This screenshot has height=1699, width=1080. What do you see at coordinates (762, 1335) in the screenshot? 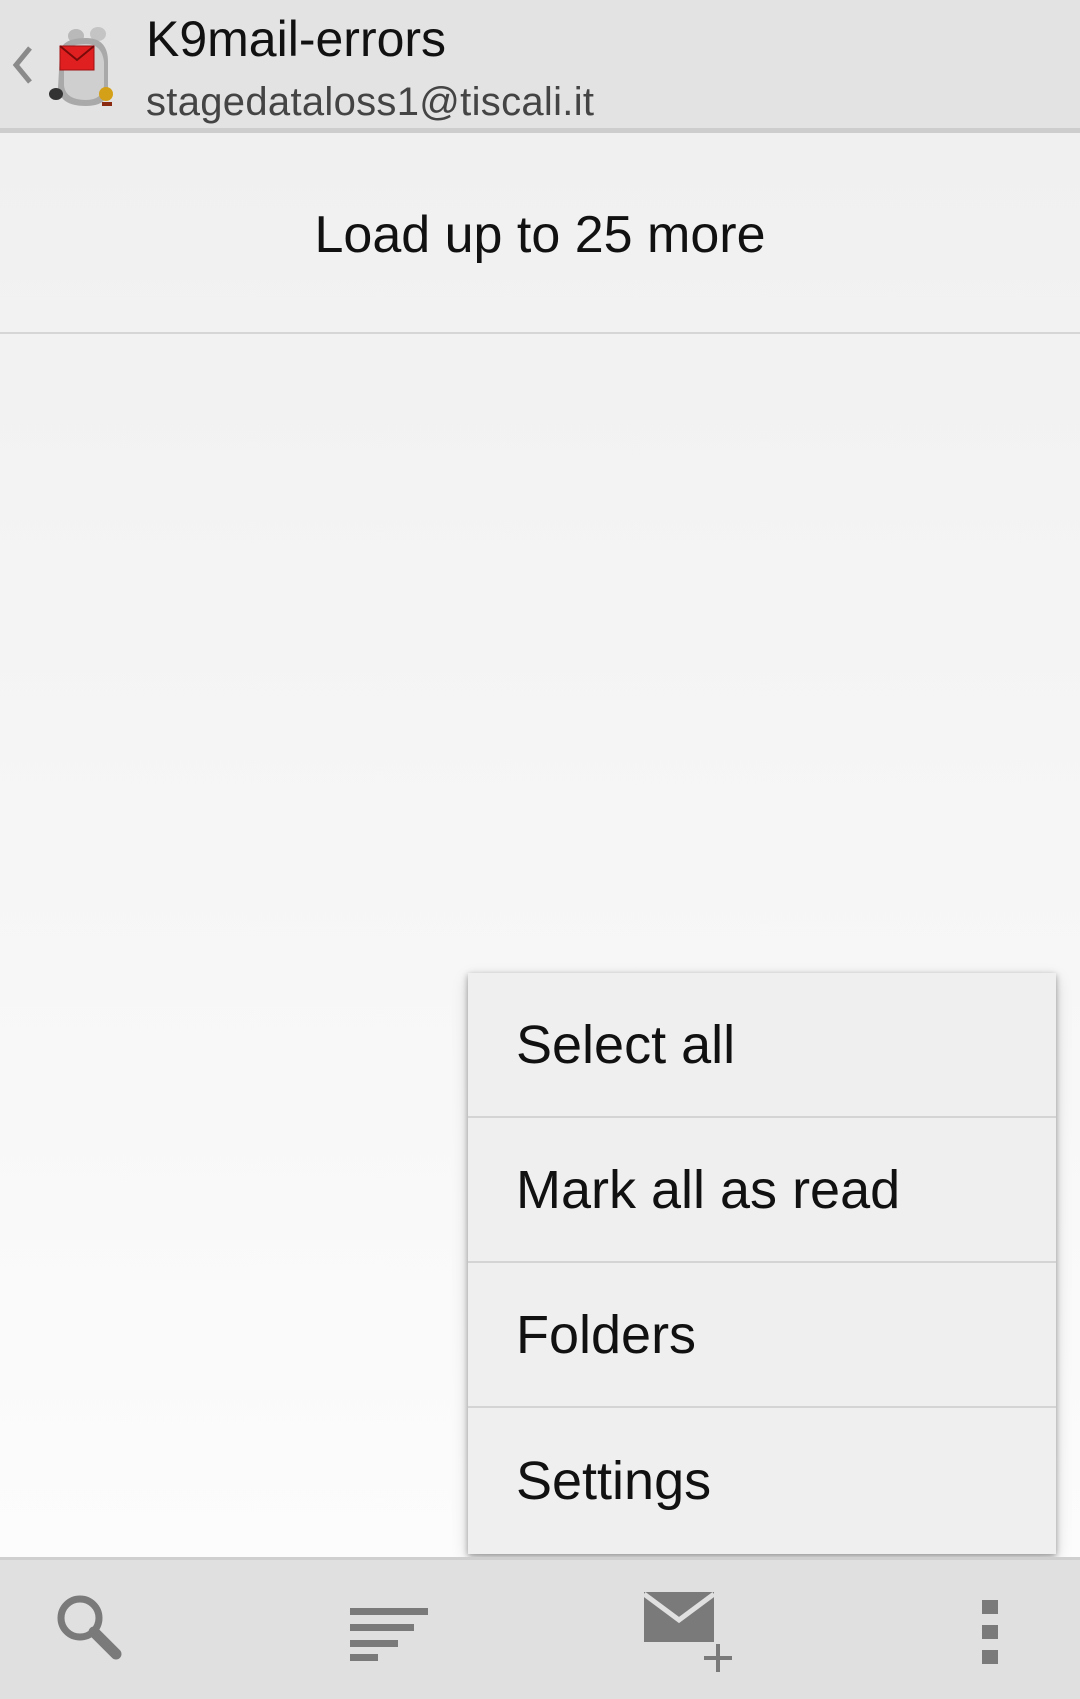
I see `menu-item-folders: Folders` at bounding box center [762, 1335].